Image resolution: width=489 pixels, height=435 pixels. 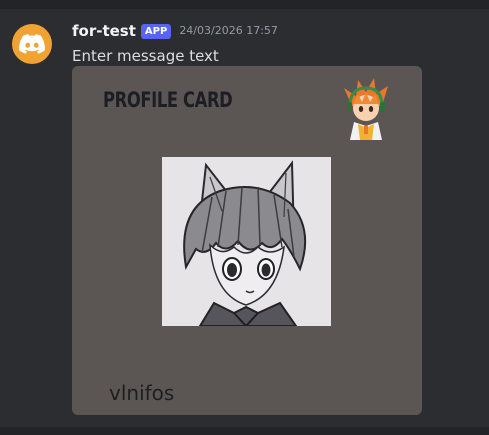 I want to click on bottom-divider-strip, so click(x=244, y=431).